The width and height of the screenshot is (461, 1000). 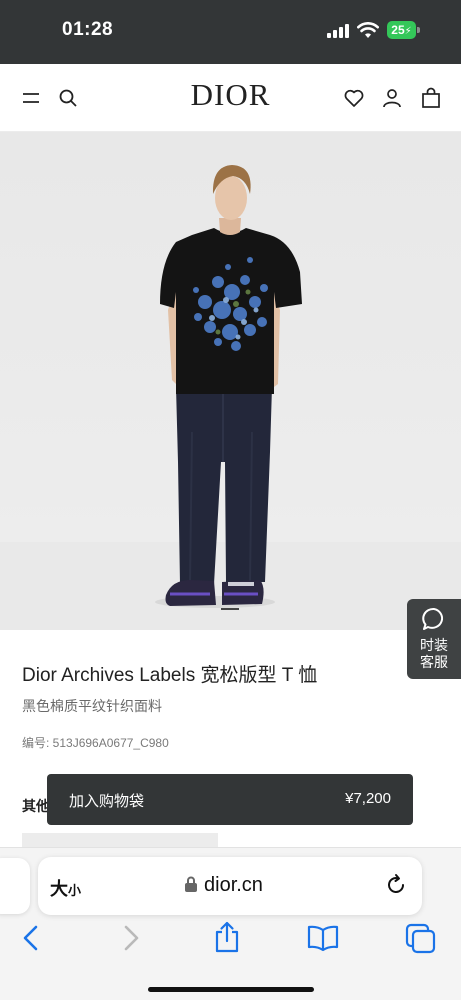 What do you see at coordinates (15, 886) in the screenshot?
I see `previous-tab-card` at bounding box center [15, 886].